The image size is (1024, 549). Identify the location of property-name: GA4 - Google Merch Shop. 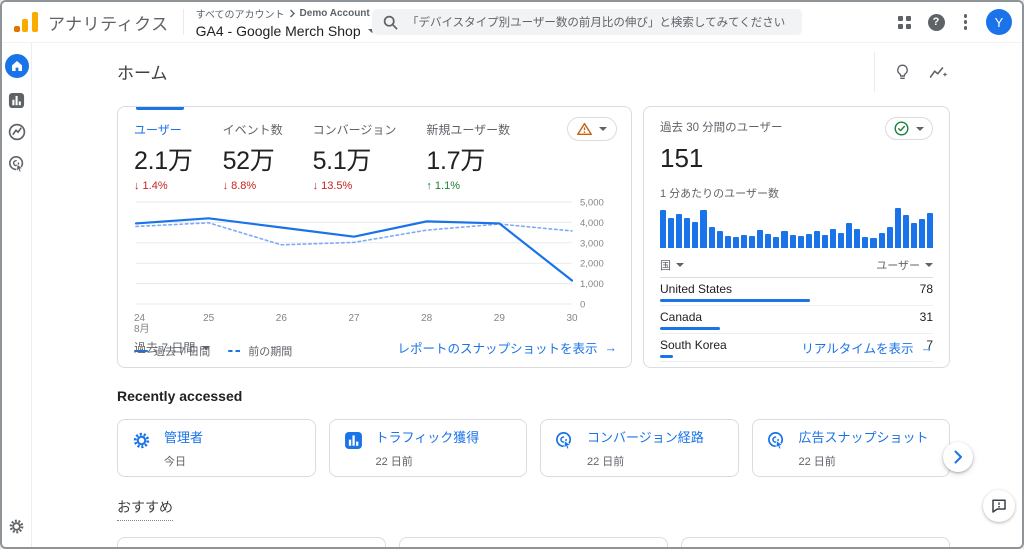
(278, 30).